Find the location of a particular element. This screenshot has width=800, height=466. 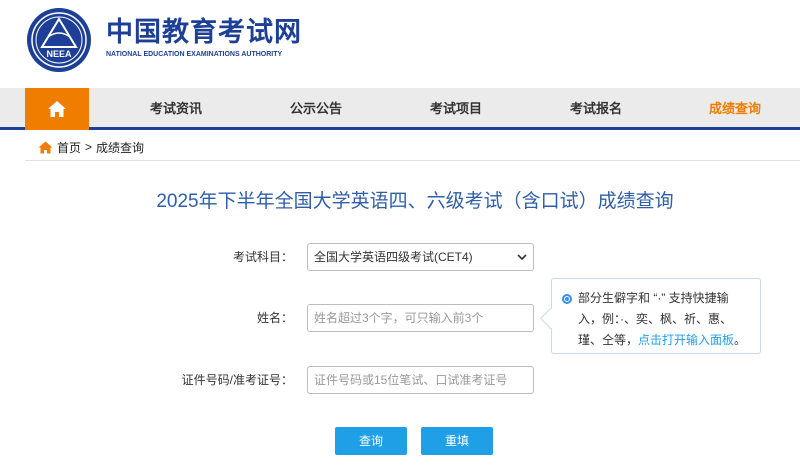

main-nav: 考试资讯 公示公告 考试项目 考试报名 成绩查询 is located at coordinates (400, 109).